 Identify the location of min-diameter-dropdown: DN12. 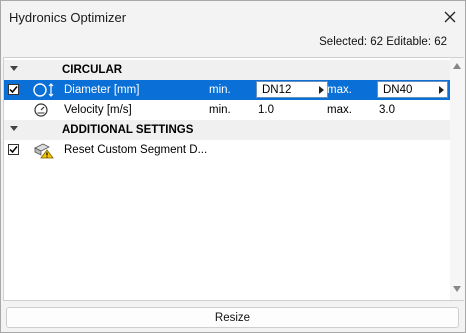
(292, 89).